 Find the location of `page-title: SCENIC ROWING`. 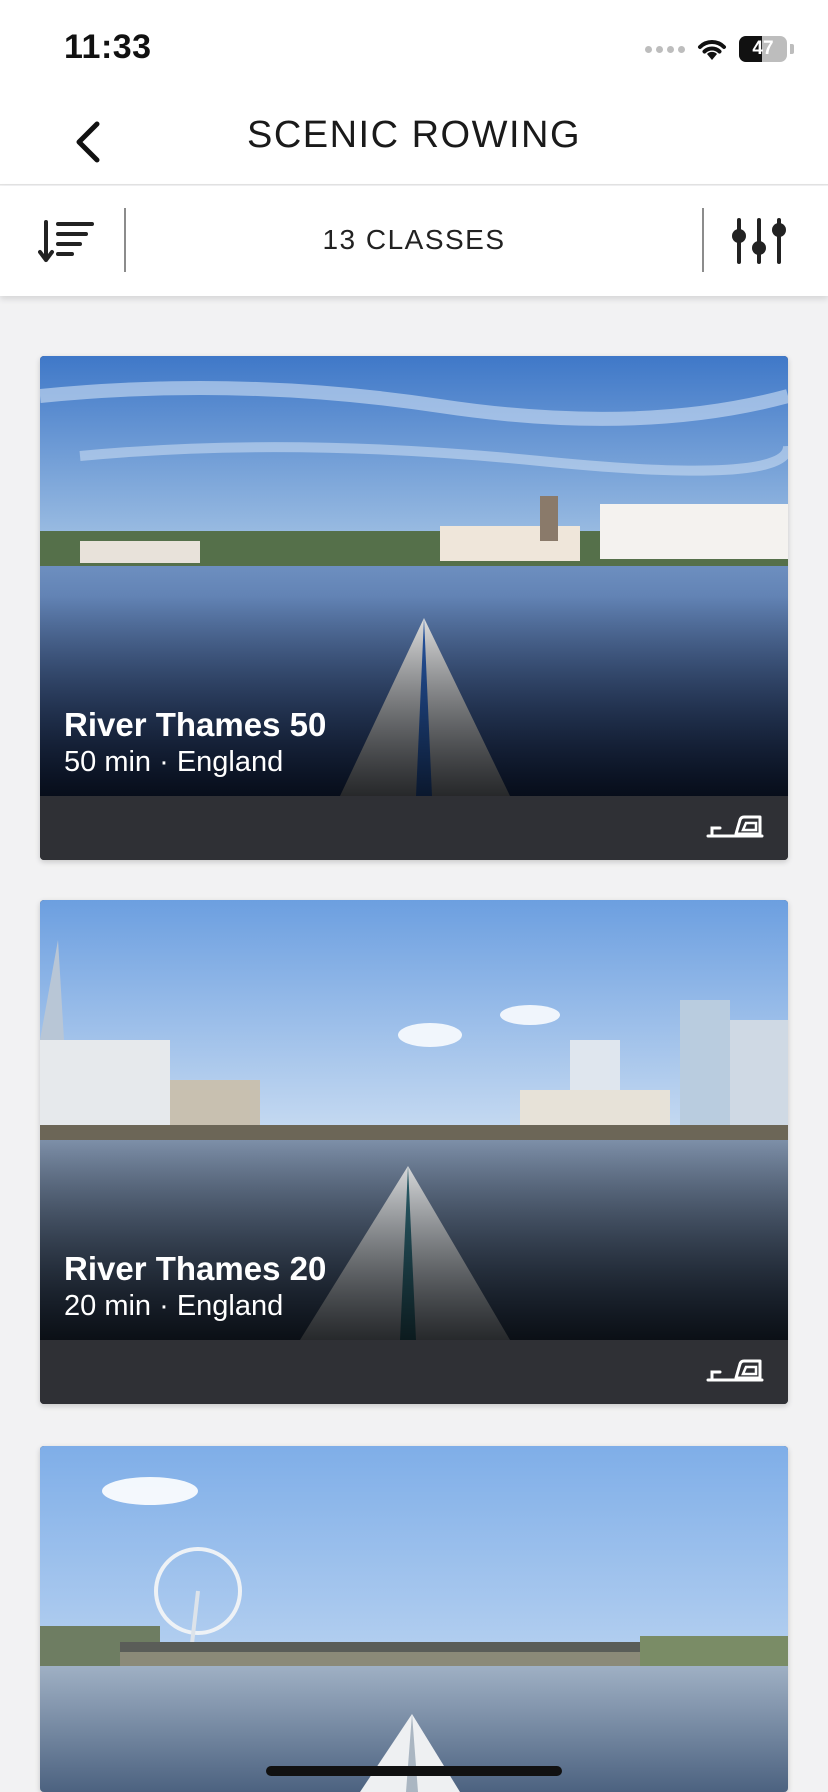

page-title: SCENIC ROWING is located at coordinates (414, 135).